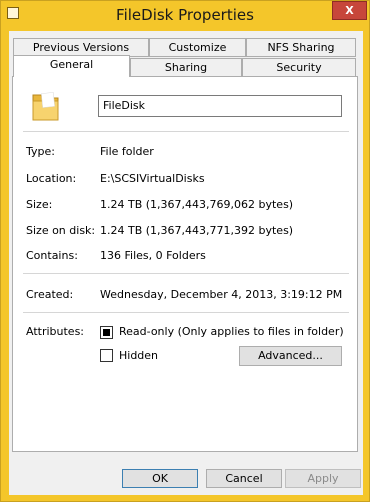 This screenshot has width=370, height=502. I want to click on tab-general: General, so click(71, 66).